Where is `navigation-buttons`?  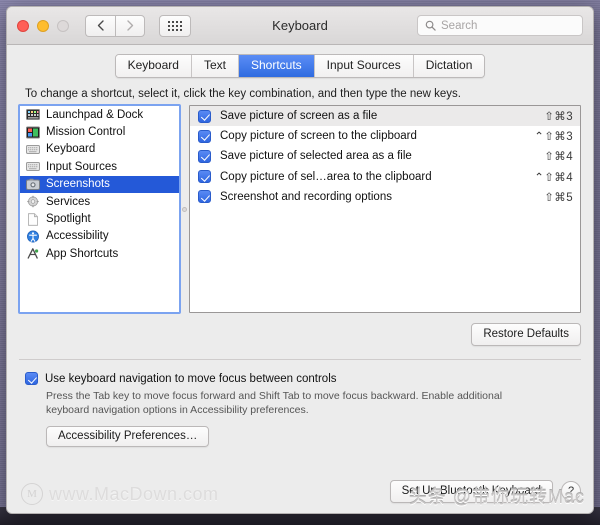 navigation-buttons is located at coordinates (115, 25).